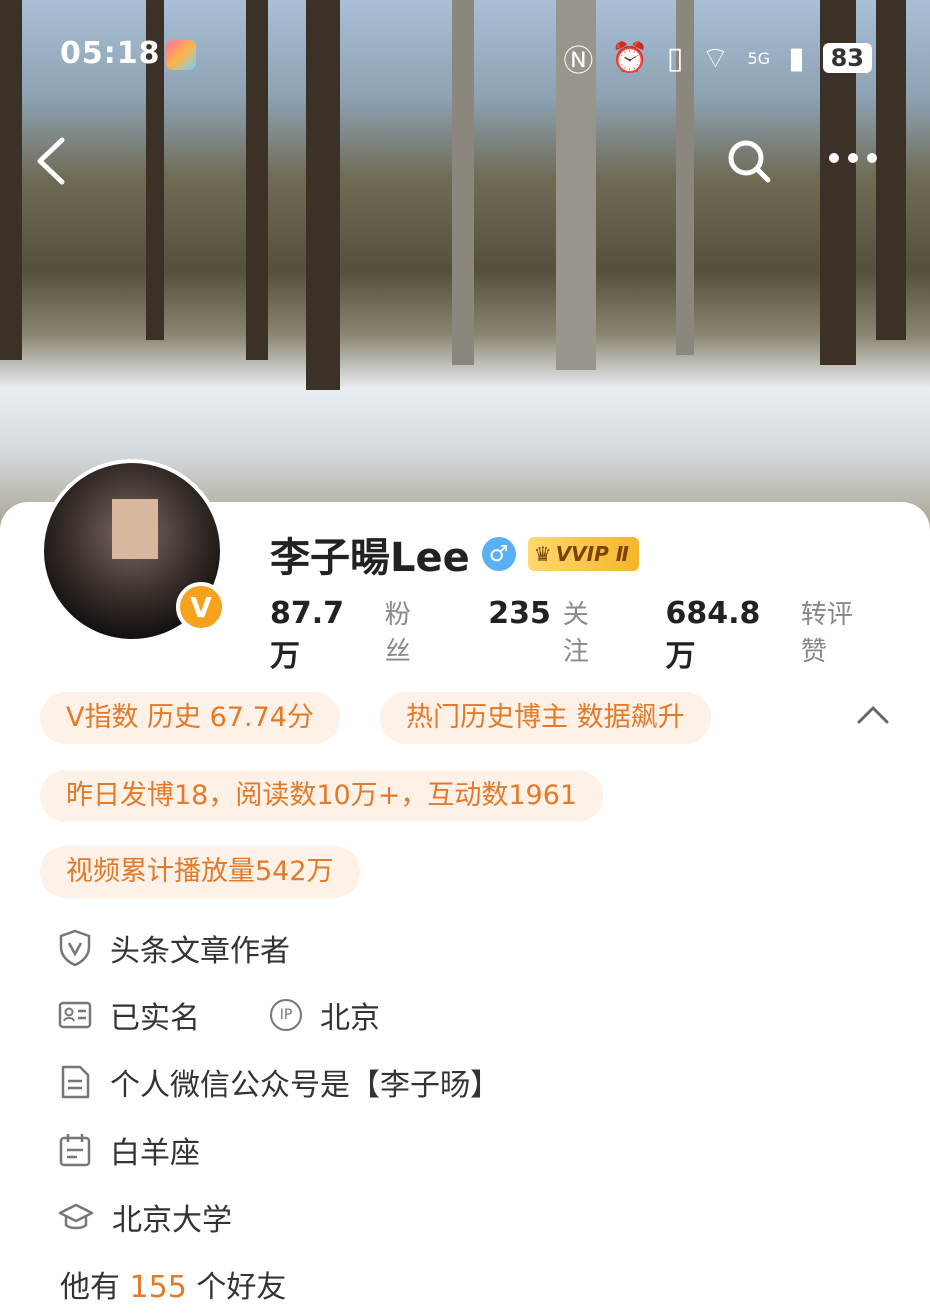  Describe the element at coordinates (75, 1150) in the screenshot. I see `calendar-icon` at that location.